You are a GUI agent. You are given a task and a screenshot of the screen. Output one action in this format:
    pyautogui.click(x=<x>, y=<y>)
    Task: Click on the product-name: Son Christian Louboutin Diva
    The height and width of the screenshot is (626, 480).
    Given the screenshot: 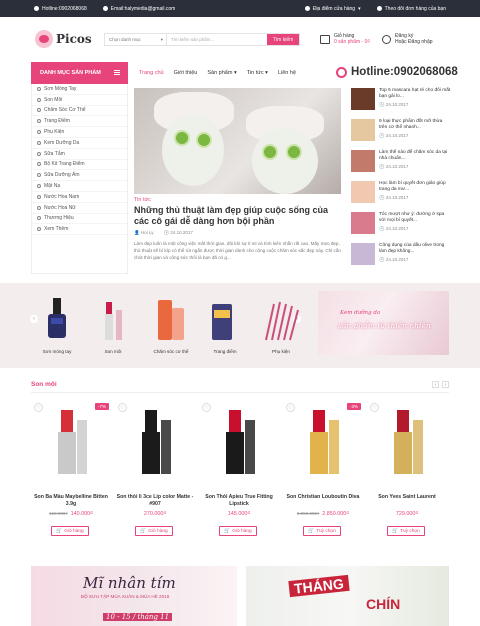 What is the action you would take?
    pyautogui.click(x=323, y=497)
    